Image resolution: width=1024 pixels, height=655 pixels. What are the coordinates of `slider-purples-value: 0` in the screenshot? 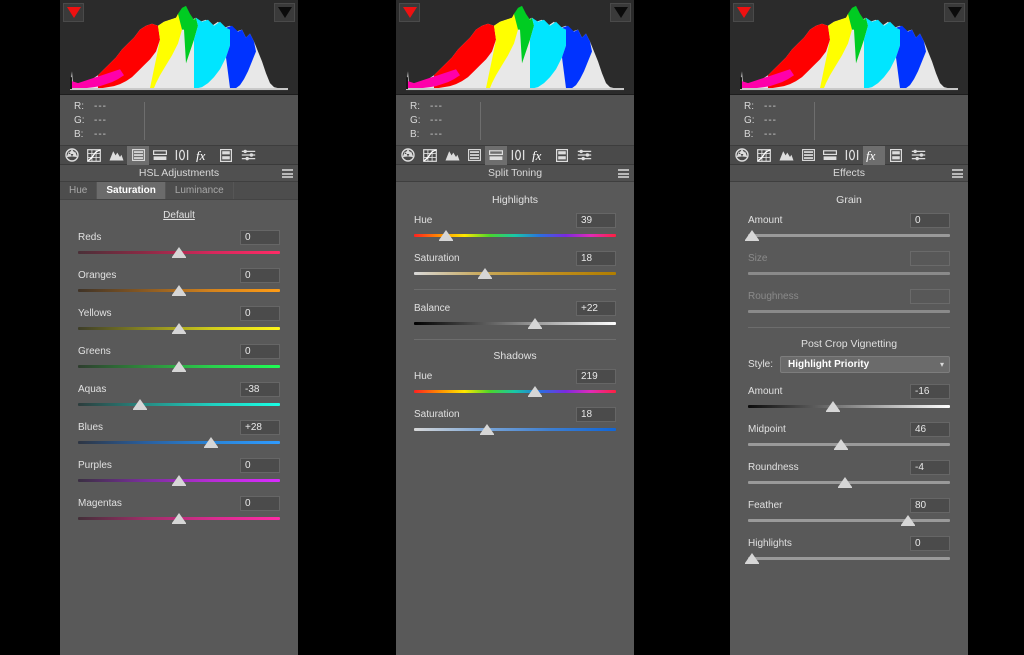 It's located at (260, 465).